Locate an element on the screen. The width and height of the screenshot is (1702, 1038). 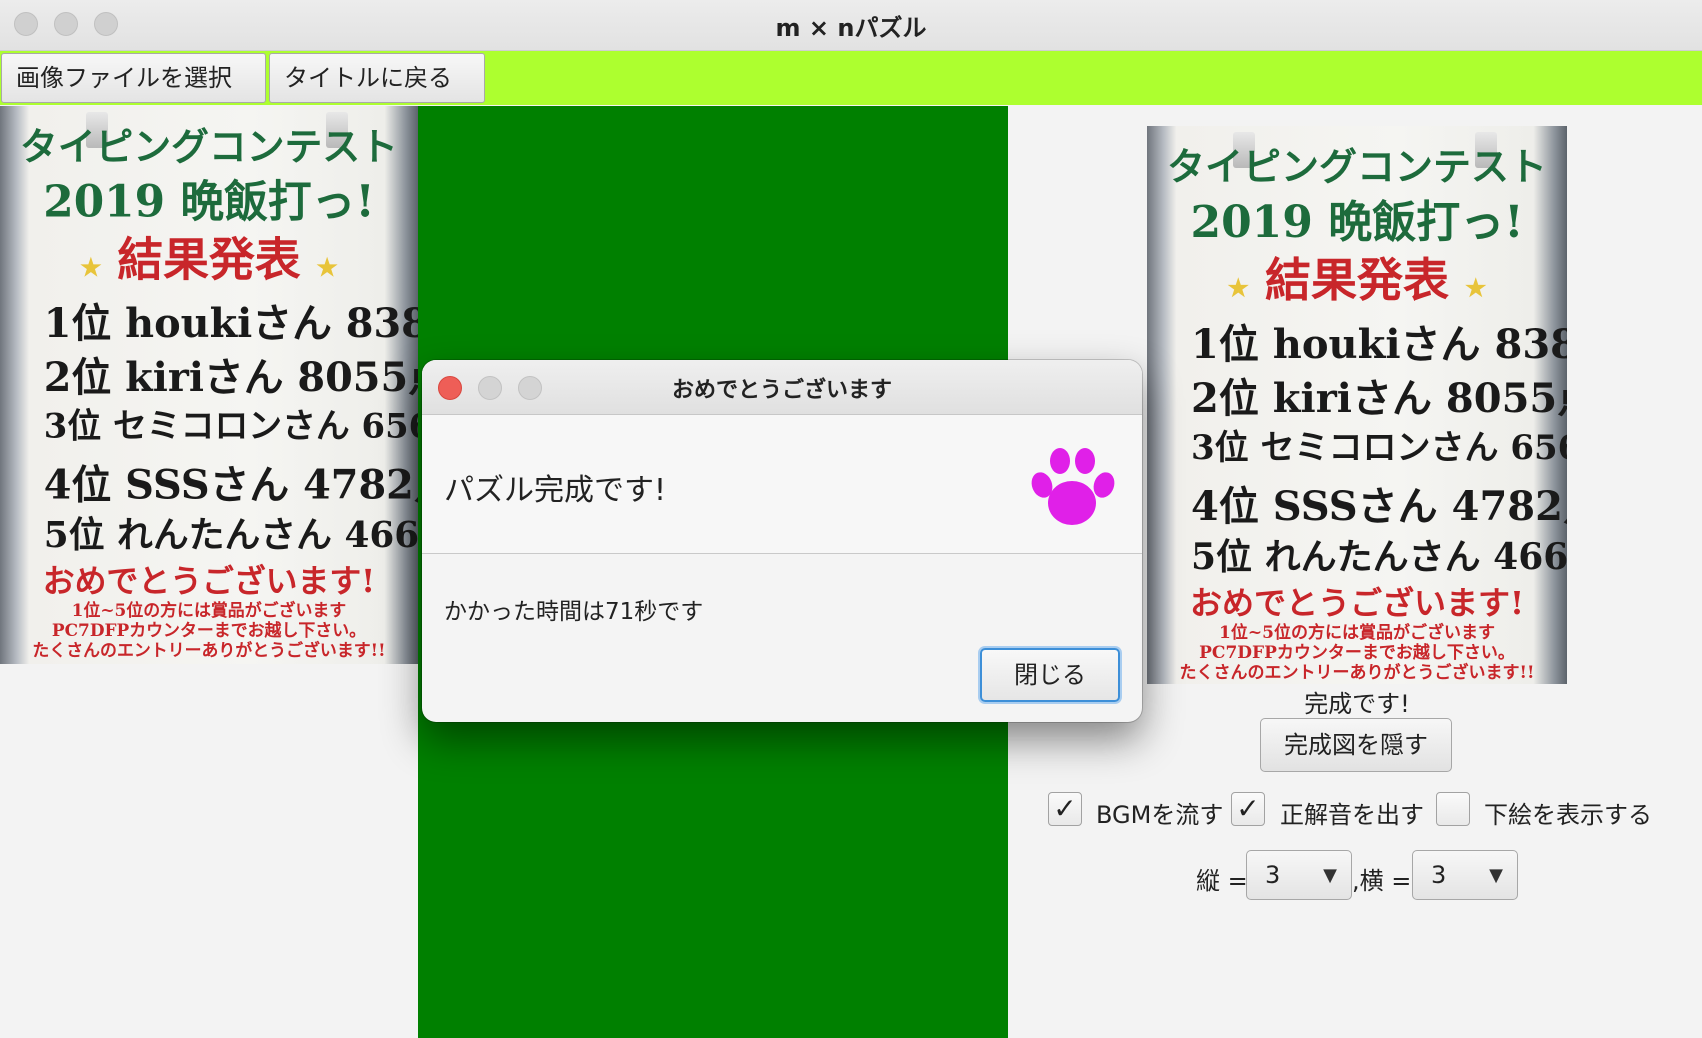
paw-icon is located at coordinates (1073, 486).